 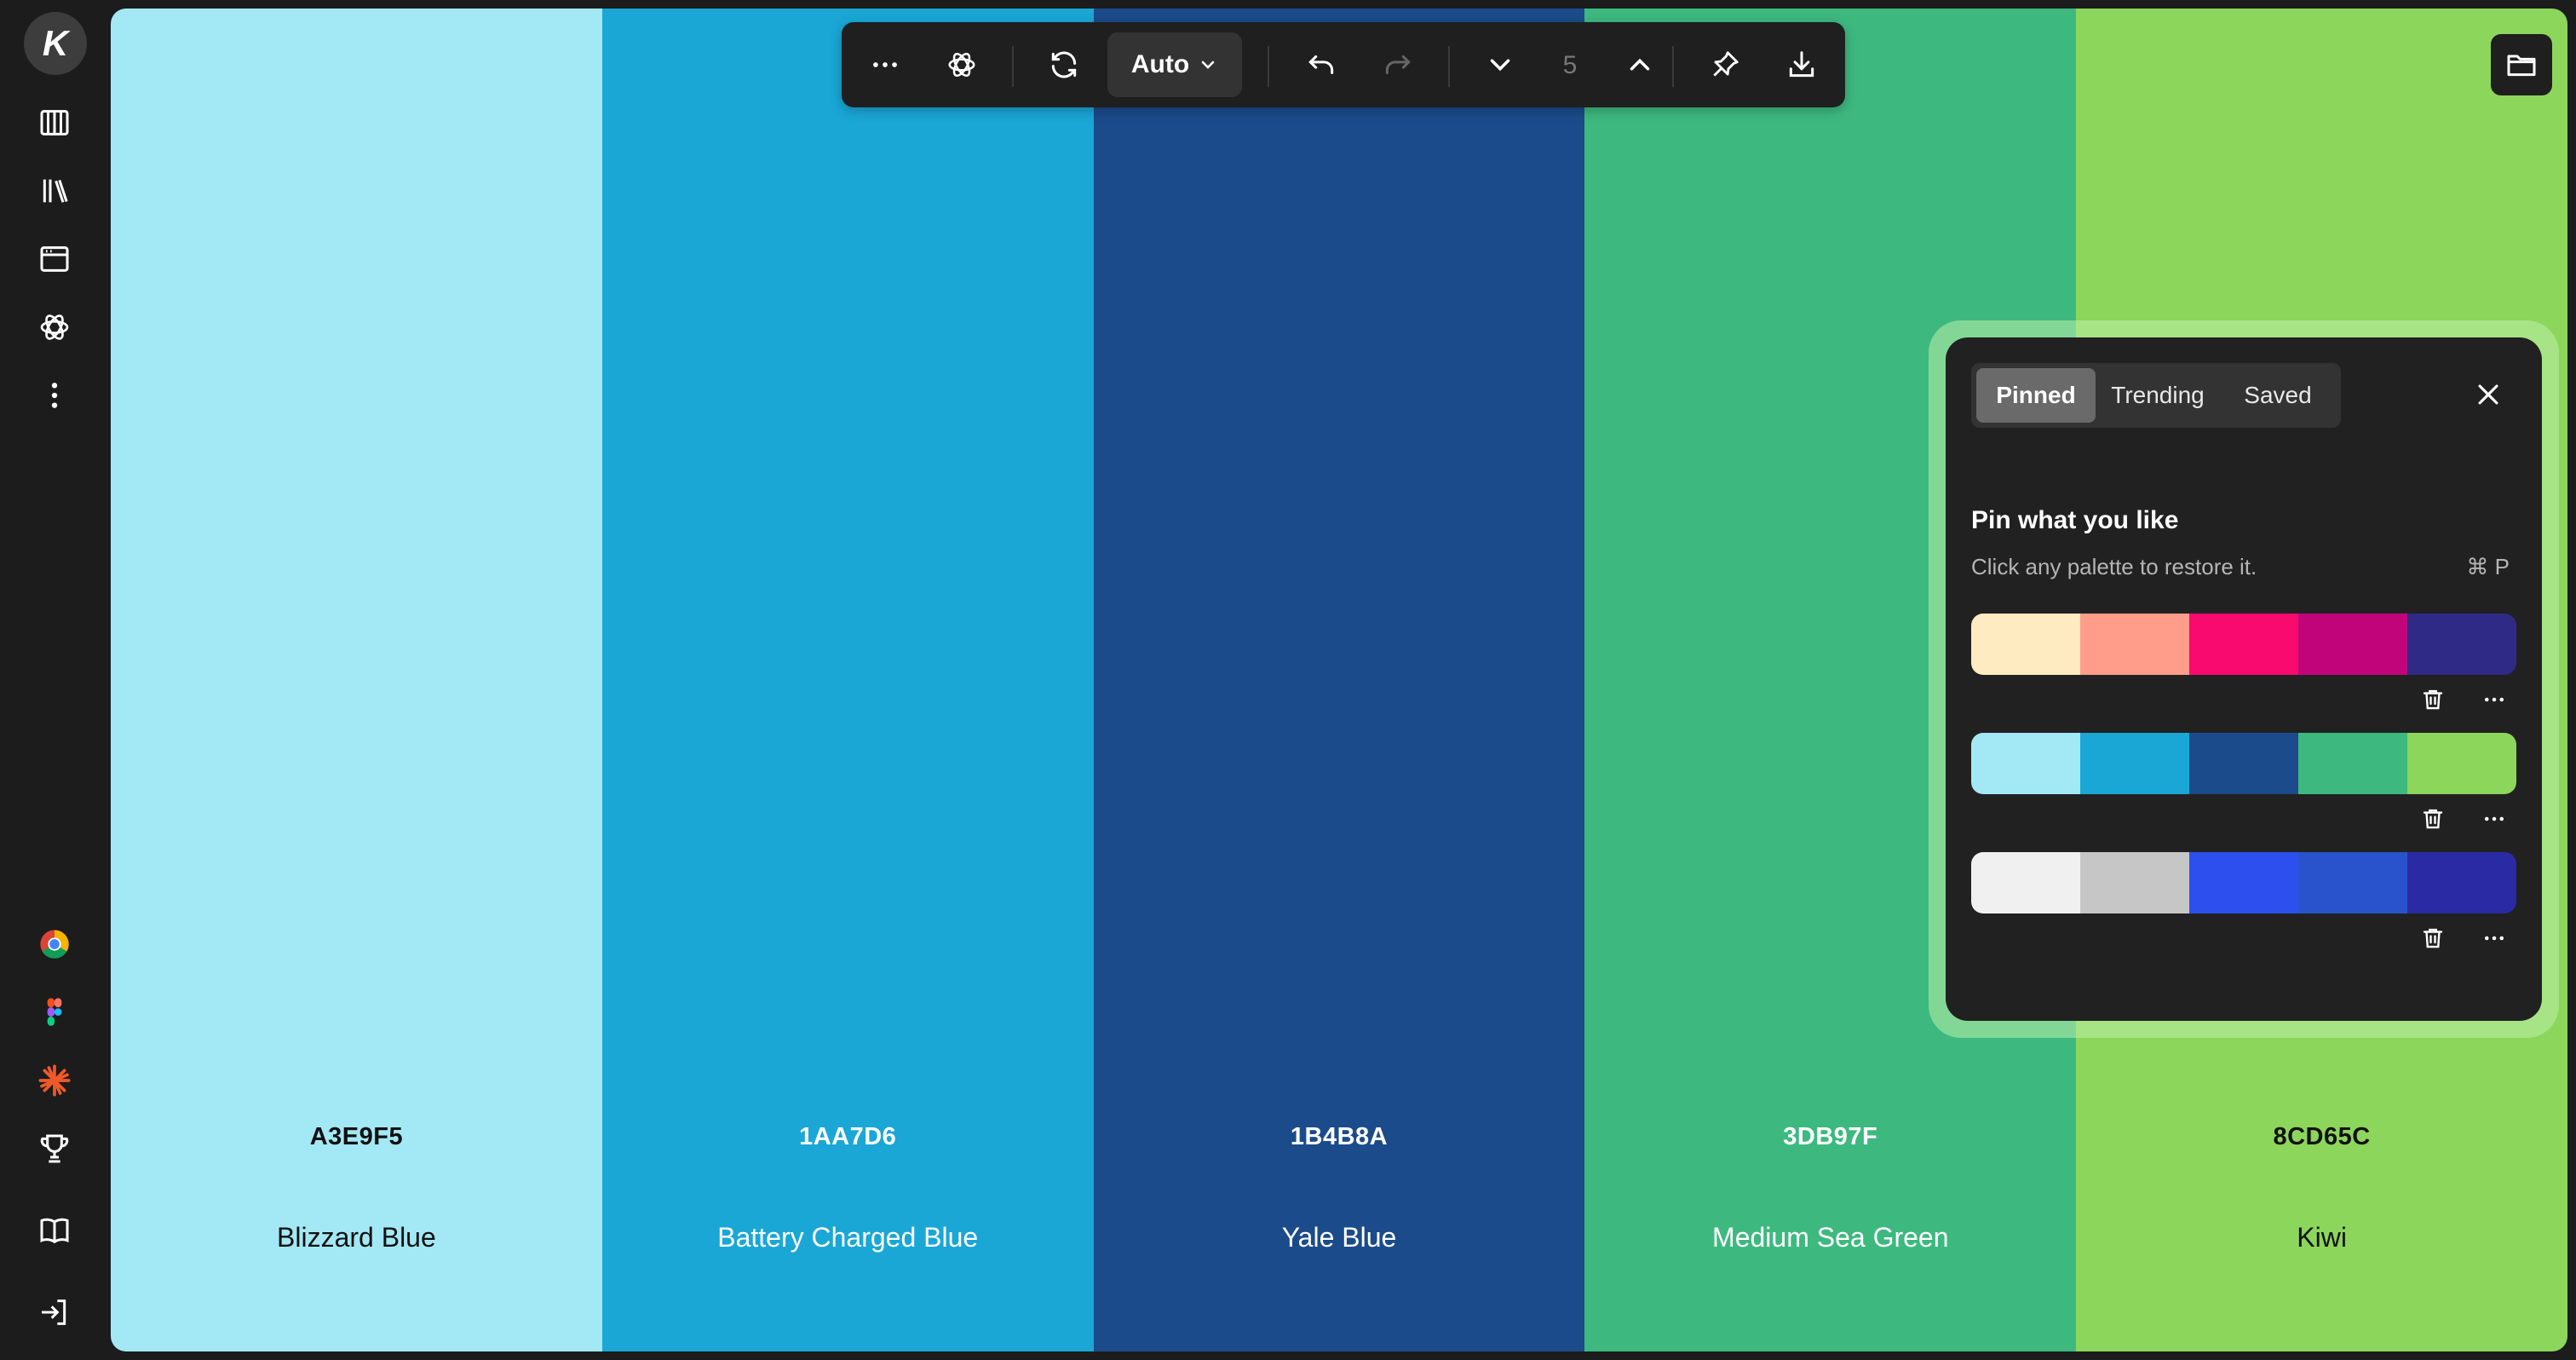 What do you see at coordinates (1725, 64) in the screenshot?
I see `pin-icon` at bounding box center [1725, 64].